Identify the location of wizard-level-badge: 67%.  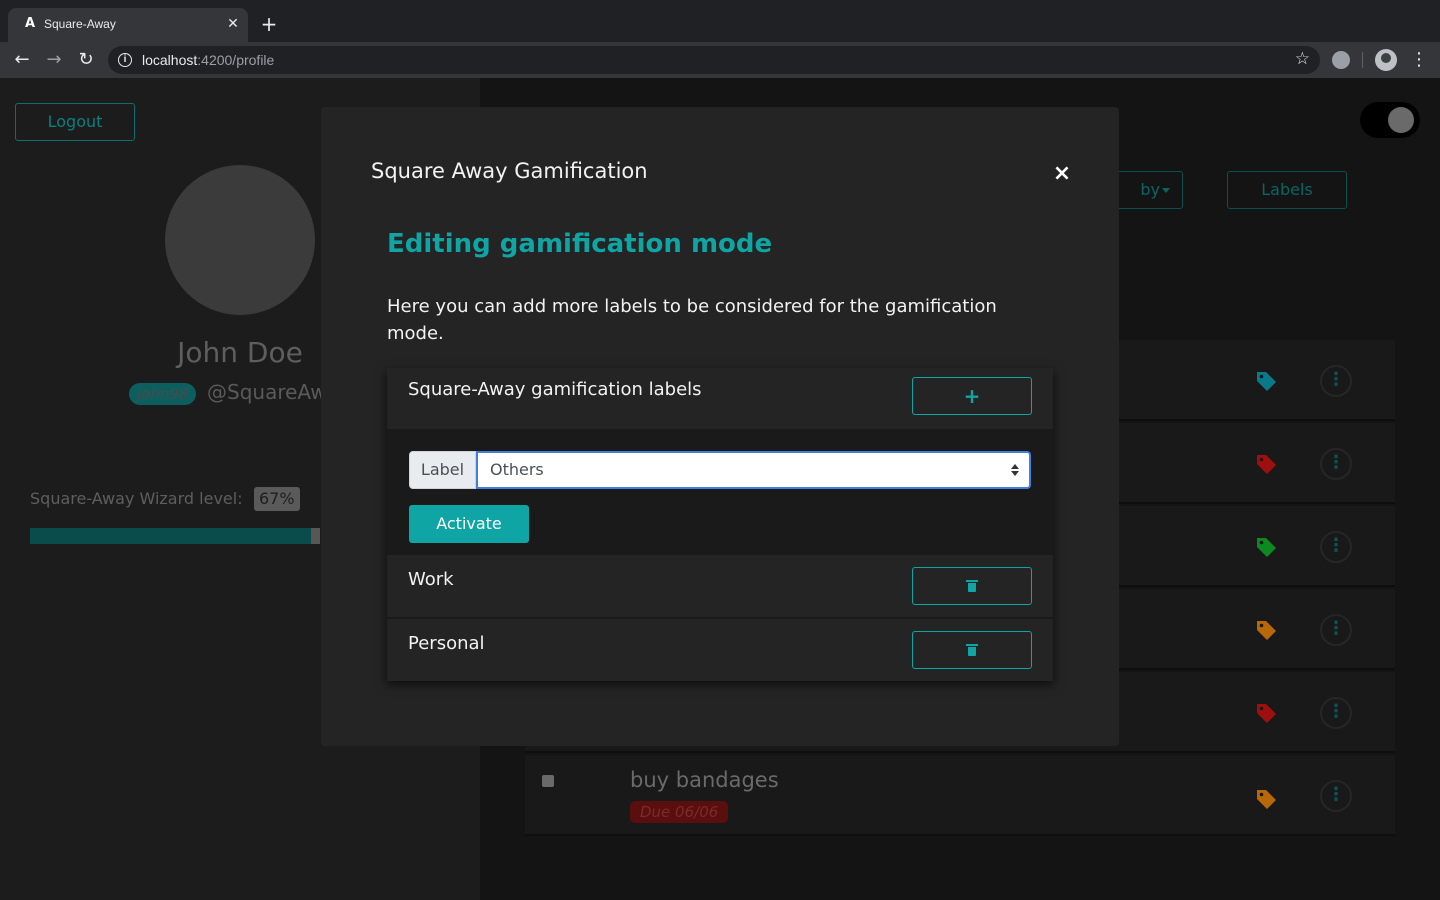
(277, 499).